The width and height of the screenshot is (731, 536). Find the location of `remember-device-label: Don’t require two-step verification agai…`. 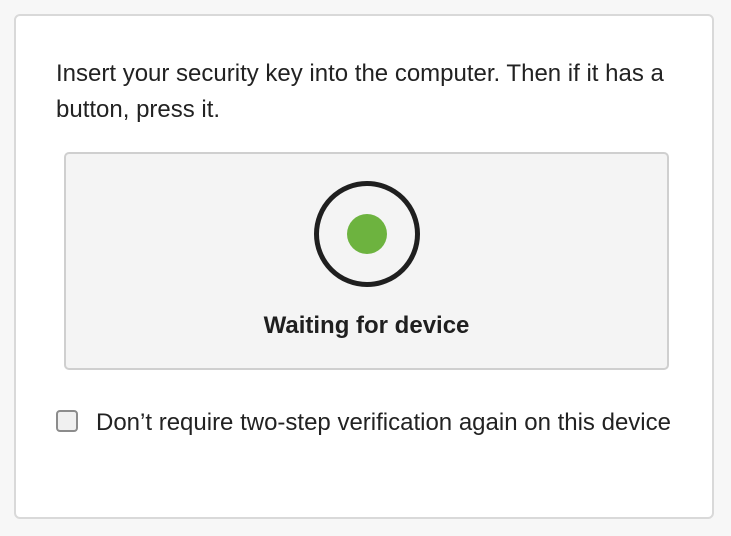

remember-device-label: Don’t require two-step verification agai… is located at coordinates (391, 423).